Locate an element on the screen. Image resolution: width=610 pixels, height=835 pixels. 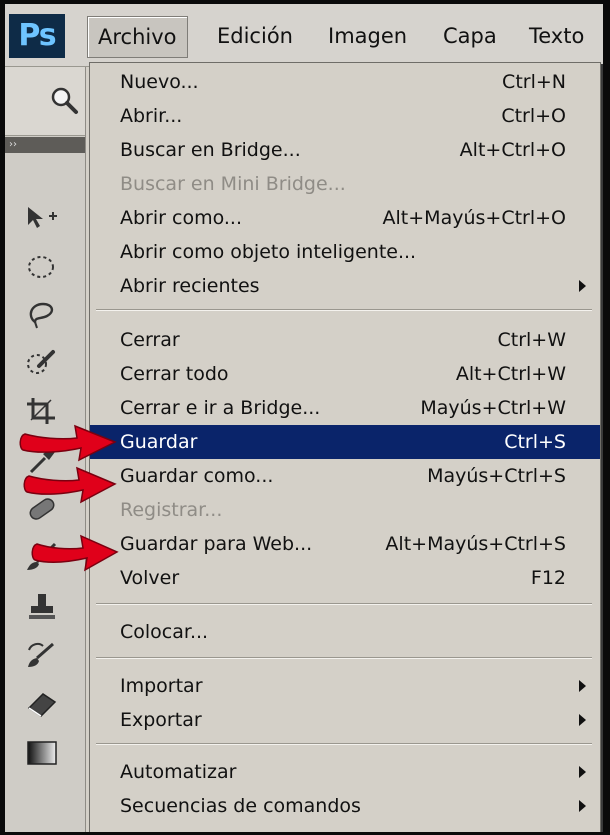
menu-item-nuevo: Nuevo... Ctrl+N is located at coordinates (345, 82).